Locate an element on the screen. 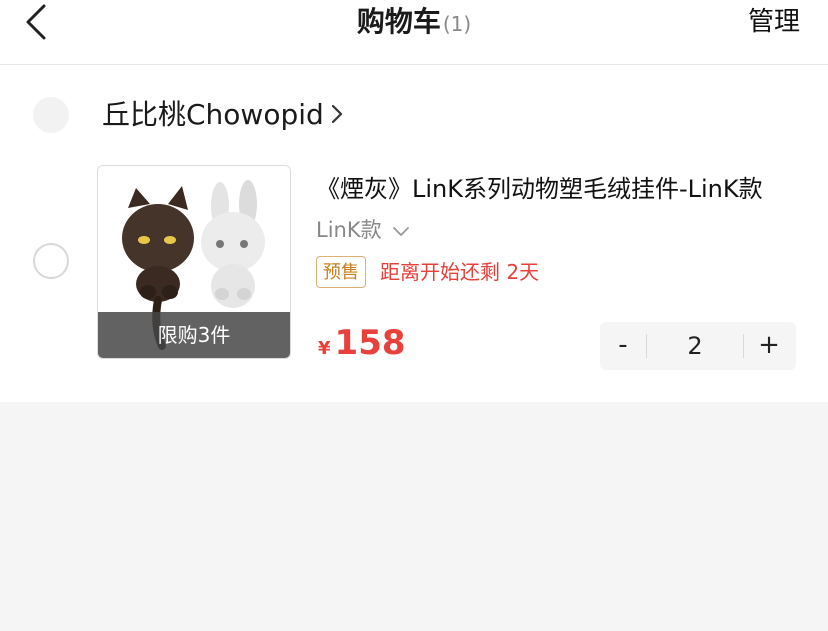  store-link: 丘比桃Chowopid is located at coordinates (223, 115).